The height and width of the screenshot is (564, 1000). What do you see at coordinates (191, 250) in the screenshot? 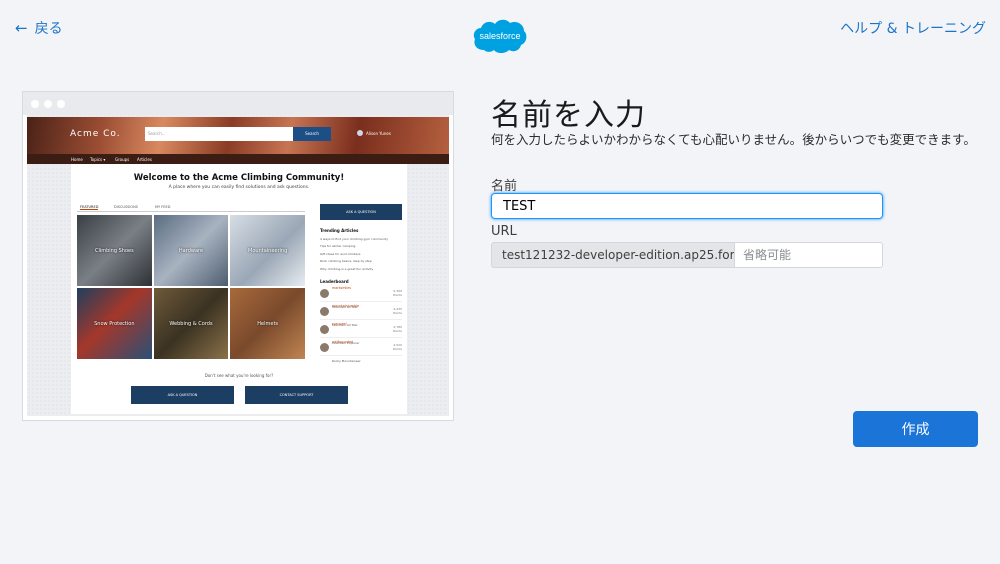
I see `preview-topic-tile: Hardware` at bounding box center [191, 250].